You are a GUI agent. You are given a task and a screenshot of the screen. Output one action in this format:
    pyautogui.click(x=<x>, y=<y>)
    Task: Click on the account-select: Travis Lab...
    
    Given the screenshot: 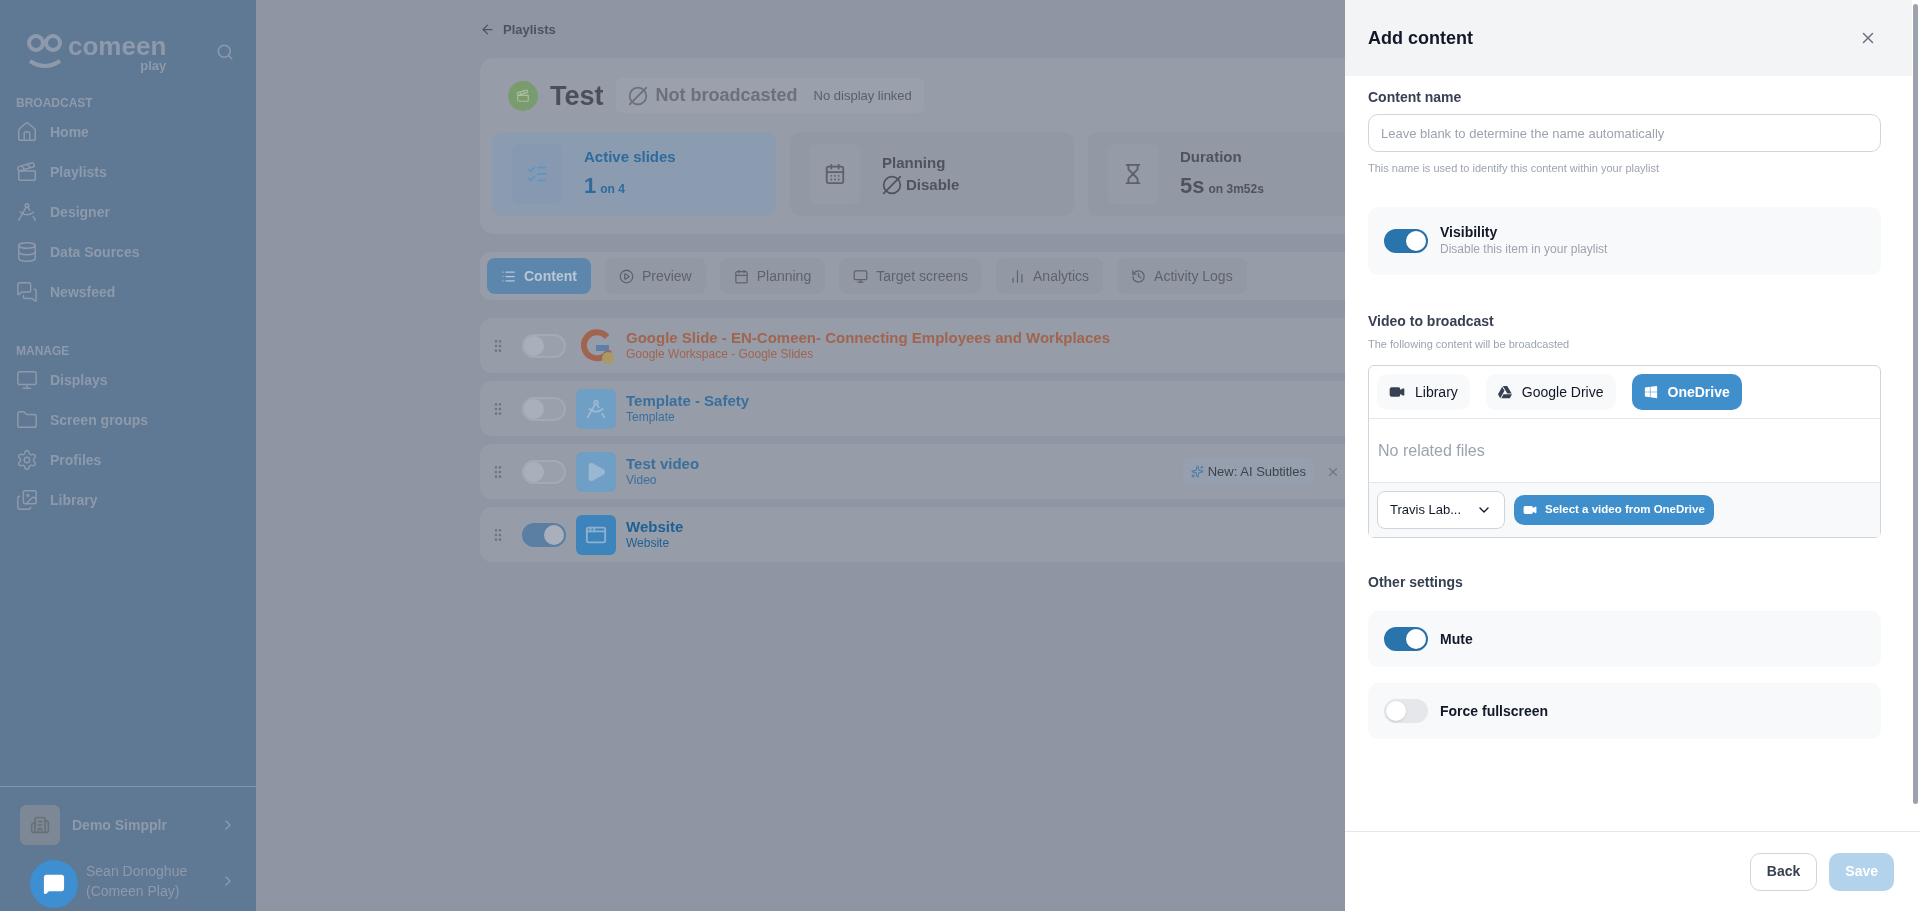 What is the action you would take?
    pyautogui.click(x=1441, y=510)
    